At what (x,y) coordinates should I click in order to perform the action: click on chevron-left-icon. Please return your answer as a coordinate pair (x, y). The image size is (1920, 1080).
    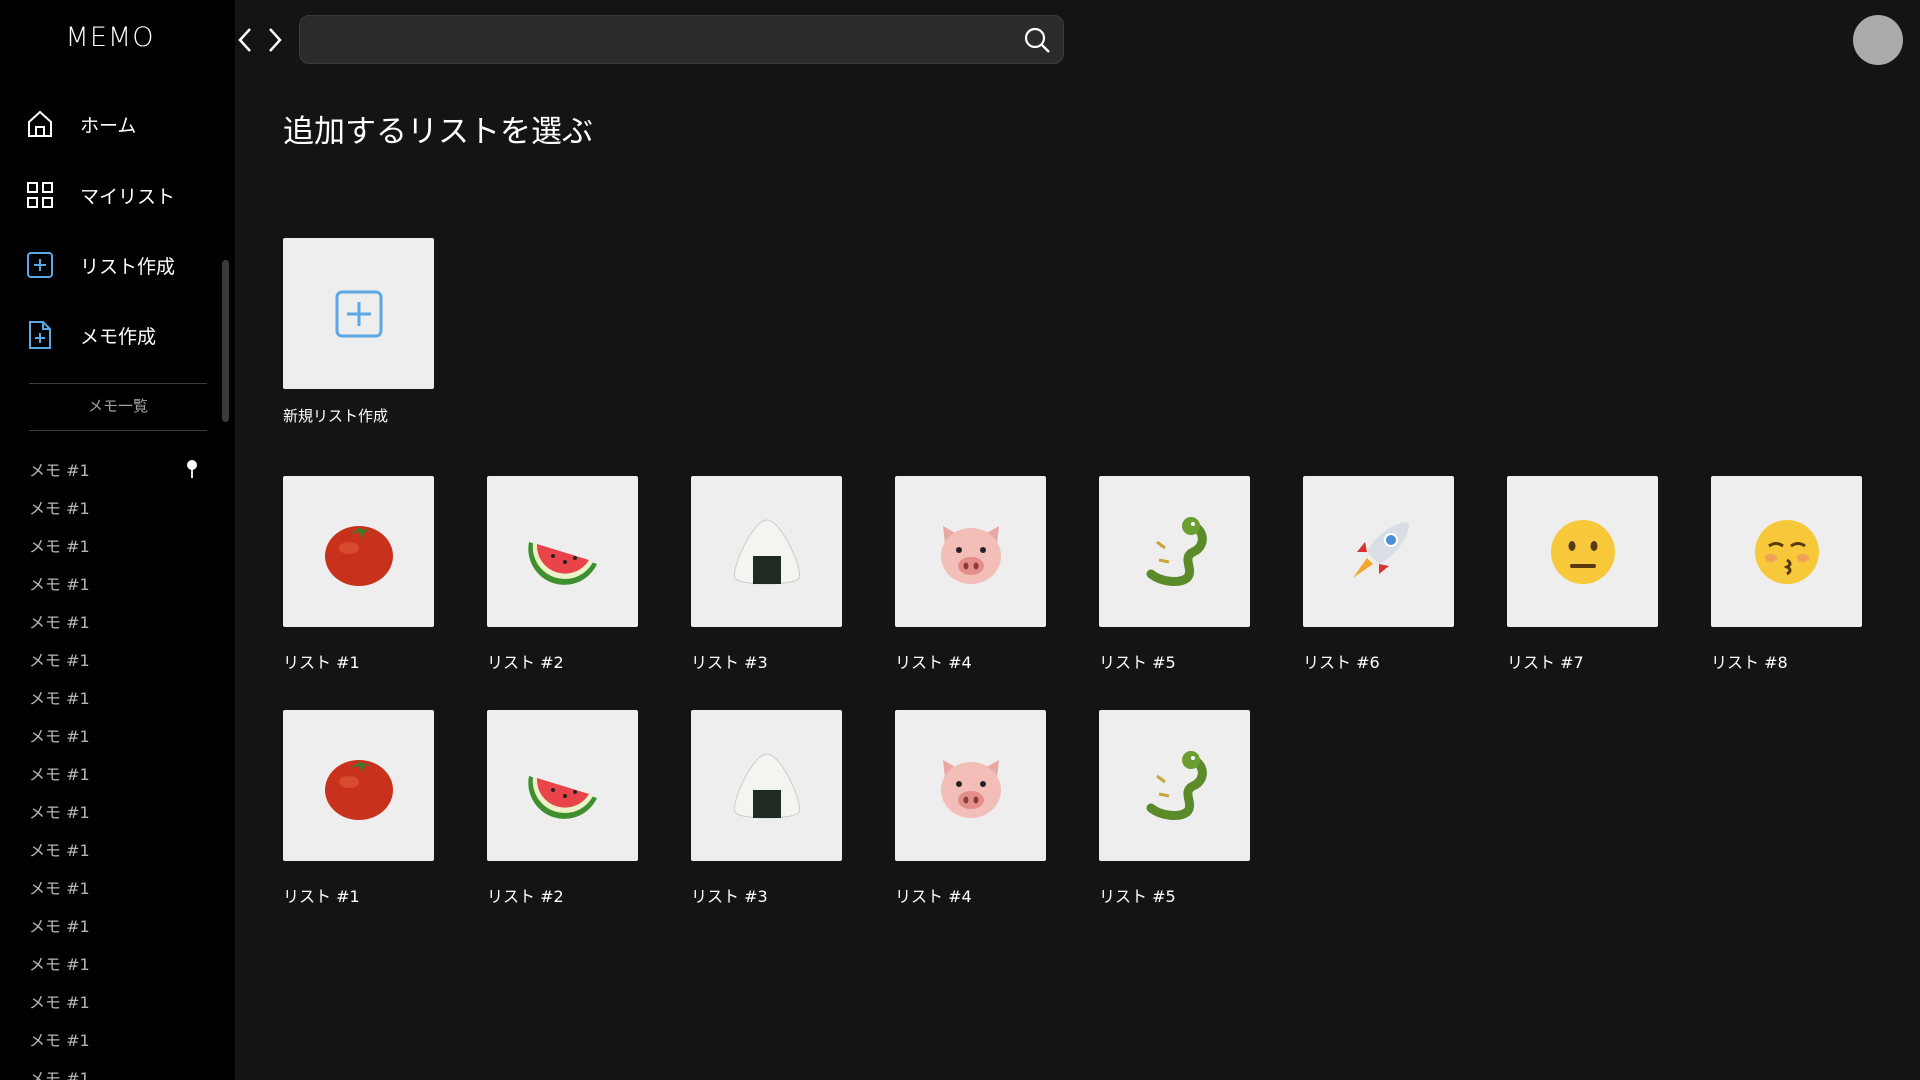
    Looking at the image, I should click on (244, 40).